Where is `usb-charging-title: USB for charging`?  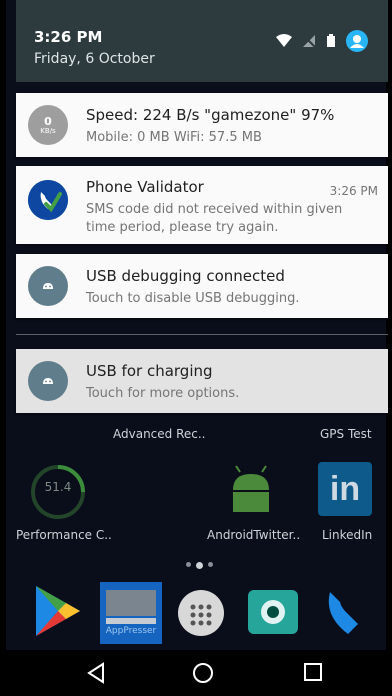 usb-charging-title: USB for charging is located at coordinates (149, 371).